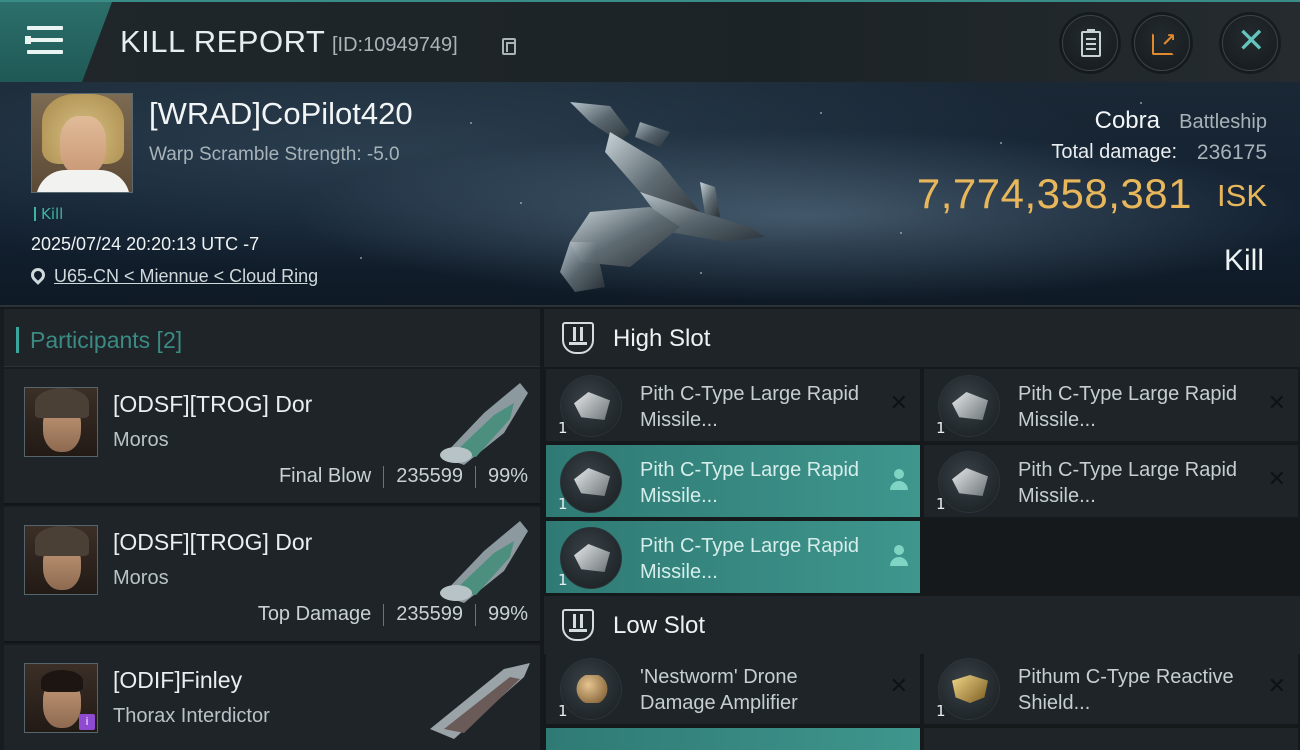  What do you see at coordinates (650, 41) in the screenshot?
I see `top-bar: KILL REPORT [ID:10949749] ↗ ✕` at bounding box center [650, 41].